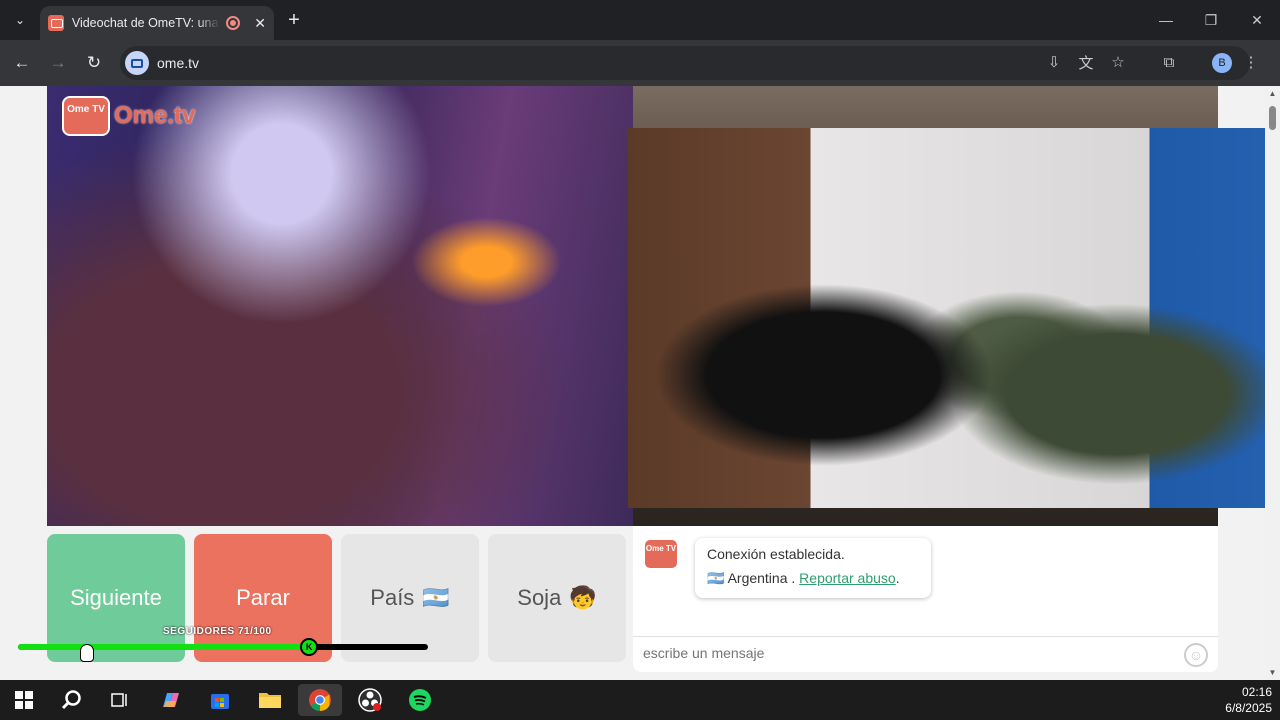 This screenshot has height=720, width=1280. Describe the element at coordinates (847, 578) in the screenshot. I see `report-abuse-link: Reportar abuso` at that location.